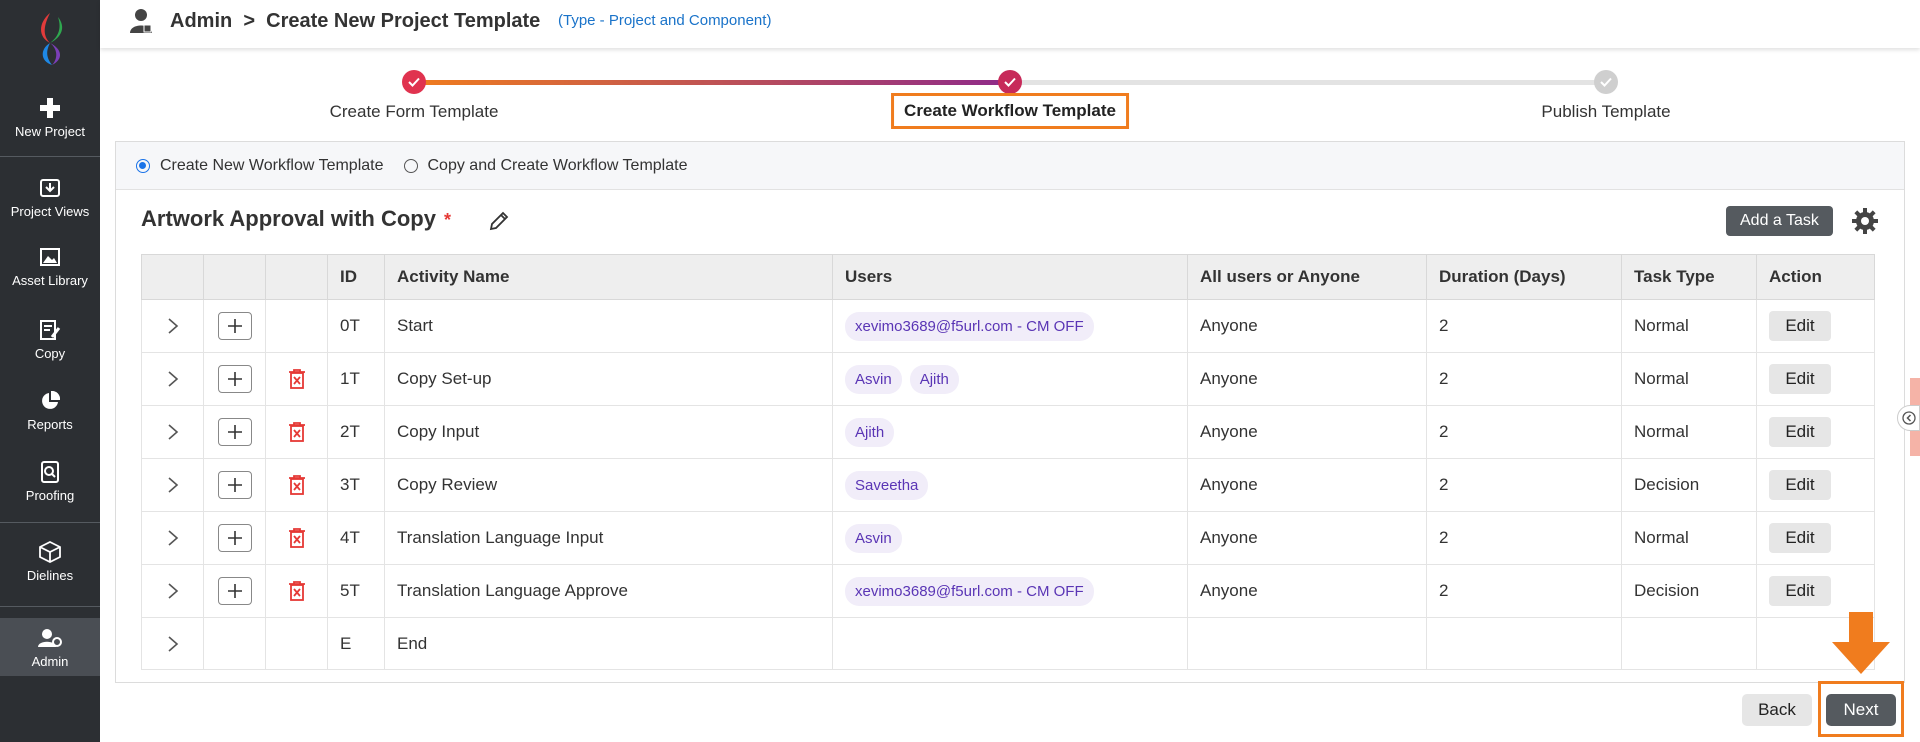 The image size is (1920, 742). What do you see at coordinates (356, 432) in the screenshot?
I see `task-id: 2T` at bounding box center [356, 432].